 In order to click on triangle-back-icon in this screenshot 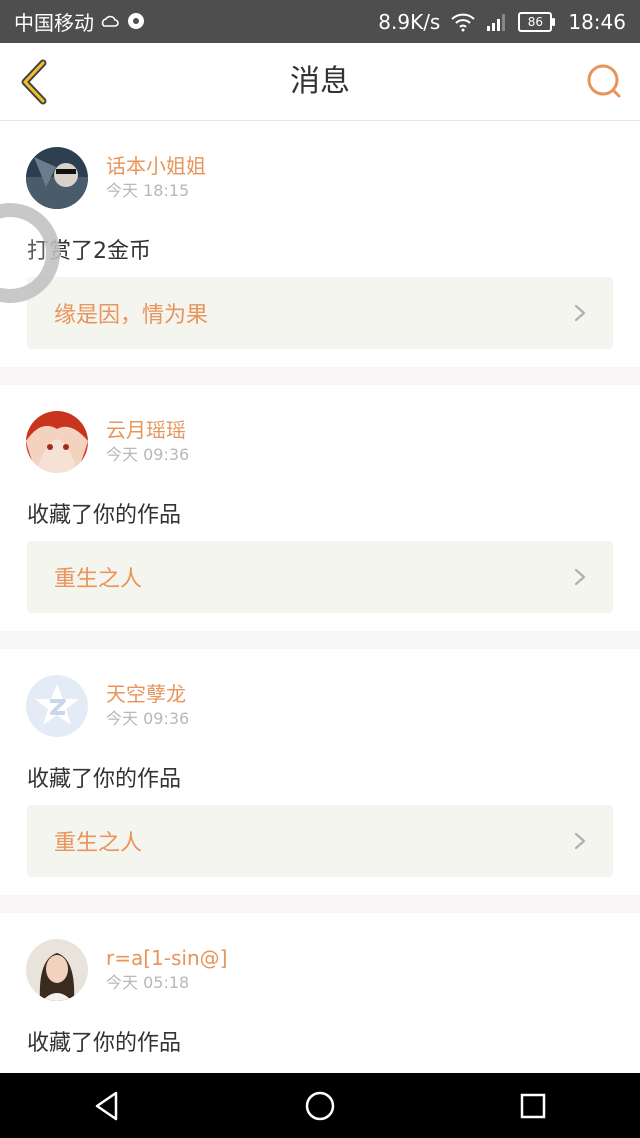, I will do `click(106, 1105)`.